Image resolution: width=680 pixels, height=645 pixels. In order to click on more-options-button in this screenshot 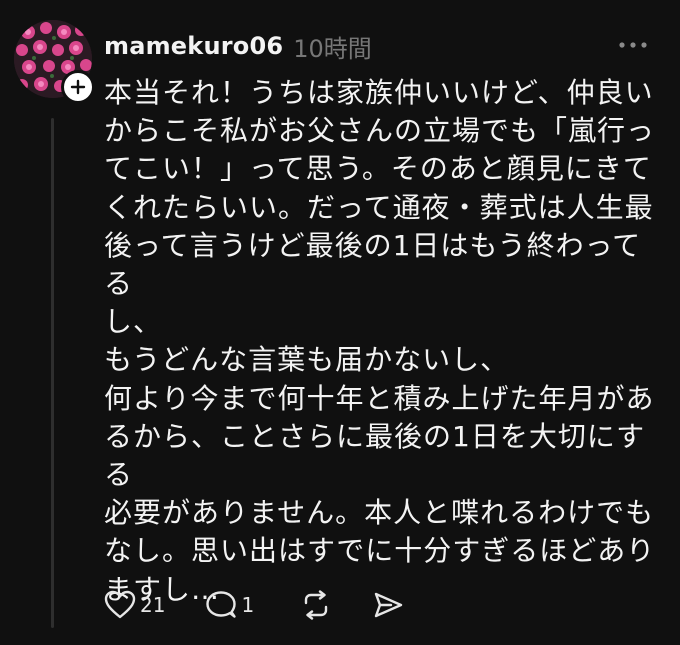, I will do `click(633, 45)`.